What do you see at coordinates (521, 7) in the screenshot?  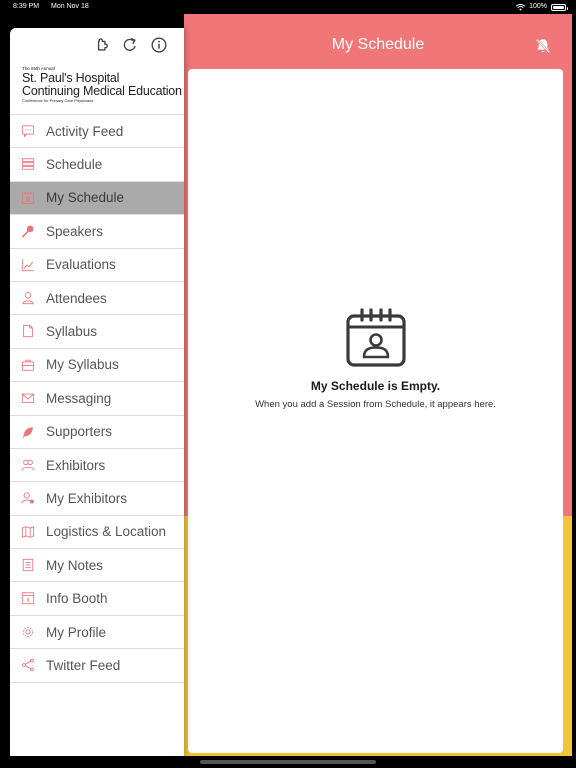 I see `wifi-icon` at bounding box center [521, 7].